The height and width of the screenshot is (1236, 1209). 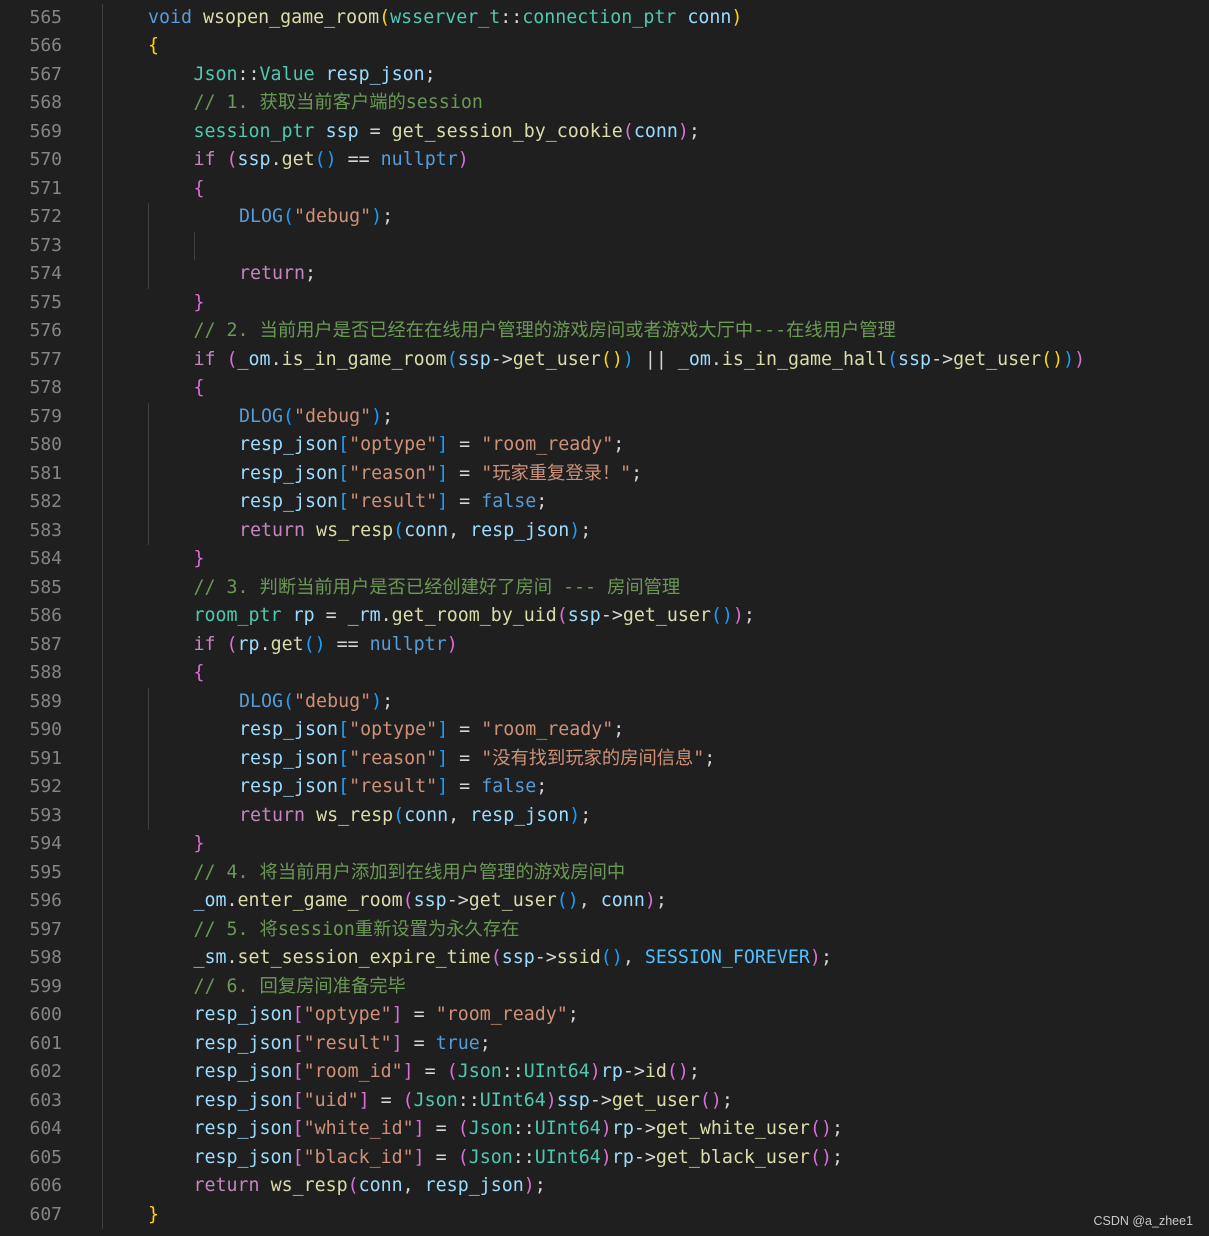 What do you see at coordinates (633, 957) in the screenshot?
I see `code-token: ,` at bounding box center [633, 957].